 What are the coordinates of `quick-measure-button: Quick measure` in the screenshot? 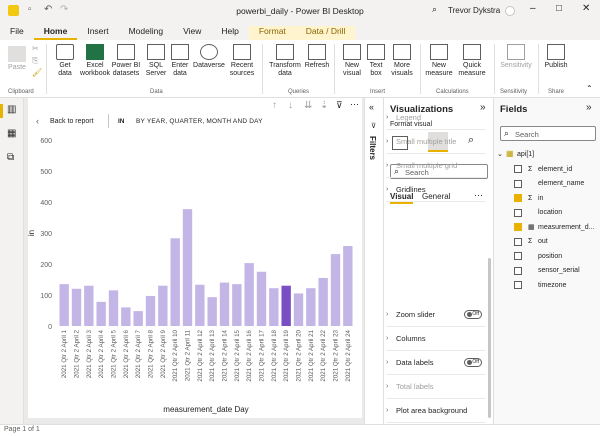 It's located at (472, 61).